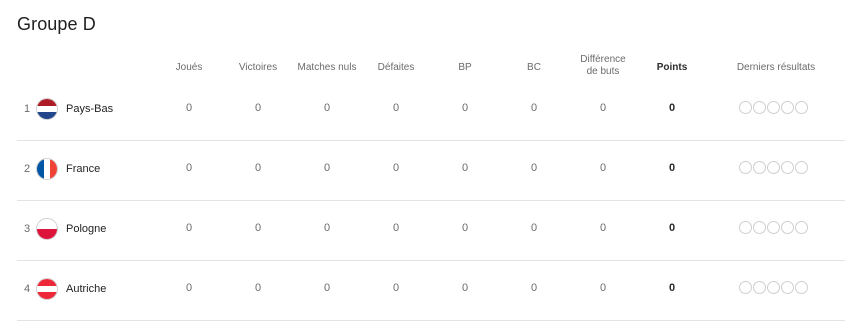 Image resolution: width=859 pixels, height=325 pixels. What do you see at coordinates (27, 229) in the screenshot?
I see `rank: 3` at bounding box center [27, 229].